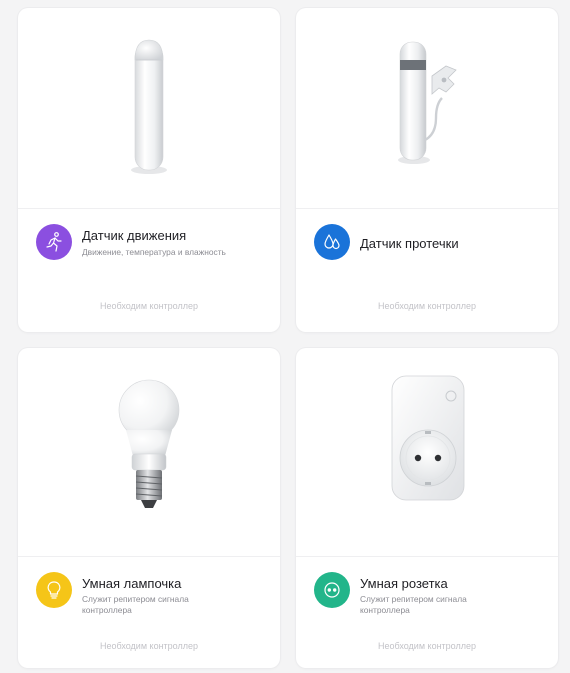 Image resolution: width=570 pixels, height=673 pixels. What do you see at coordinates (149, 108) in the screenshot?
I see `product-image-motion-sensor` at bounding box center [149, 108].